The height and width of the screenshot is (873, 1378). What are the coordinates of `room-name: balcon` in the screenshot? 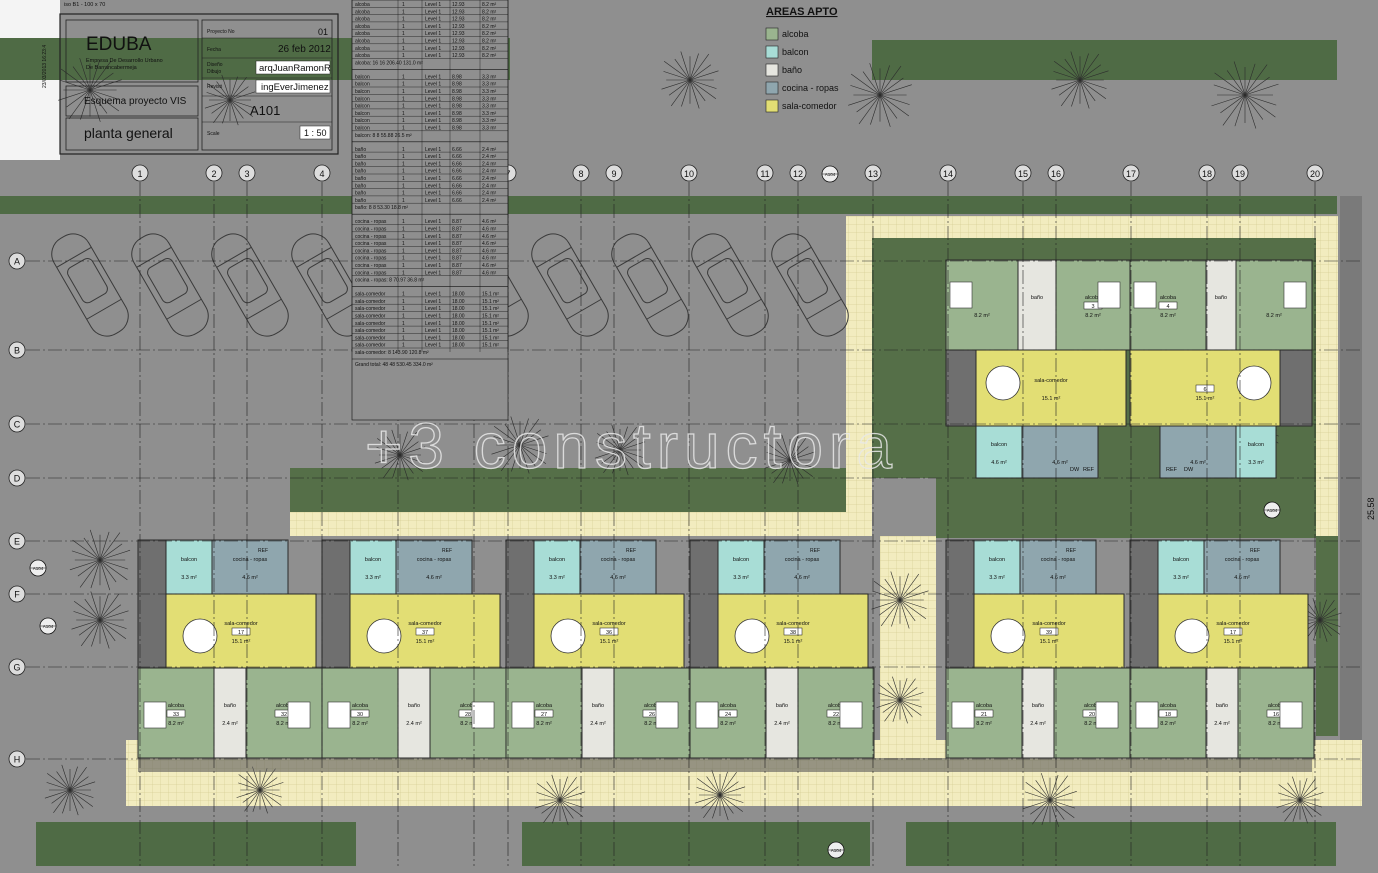 It's located at (997, 560).